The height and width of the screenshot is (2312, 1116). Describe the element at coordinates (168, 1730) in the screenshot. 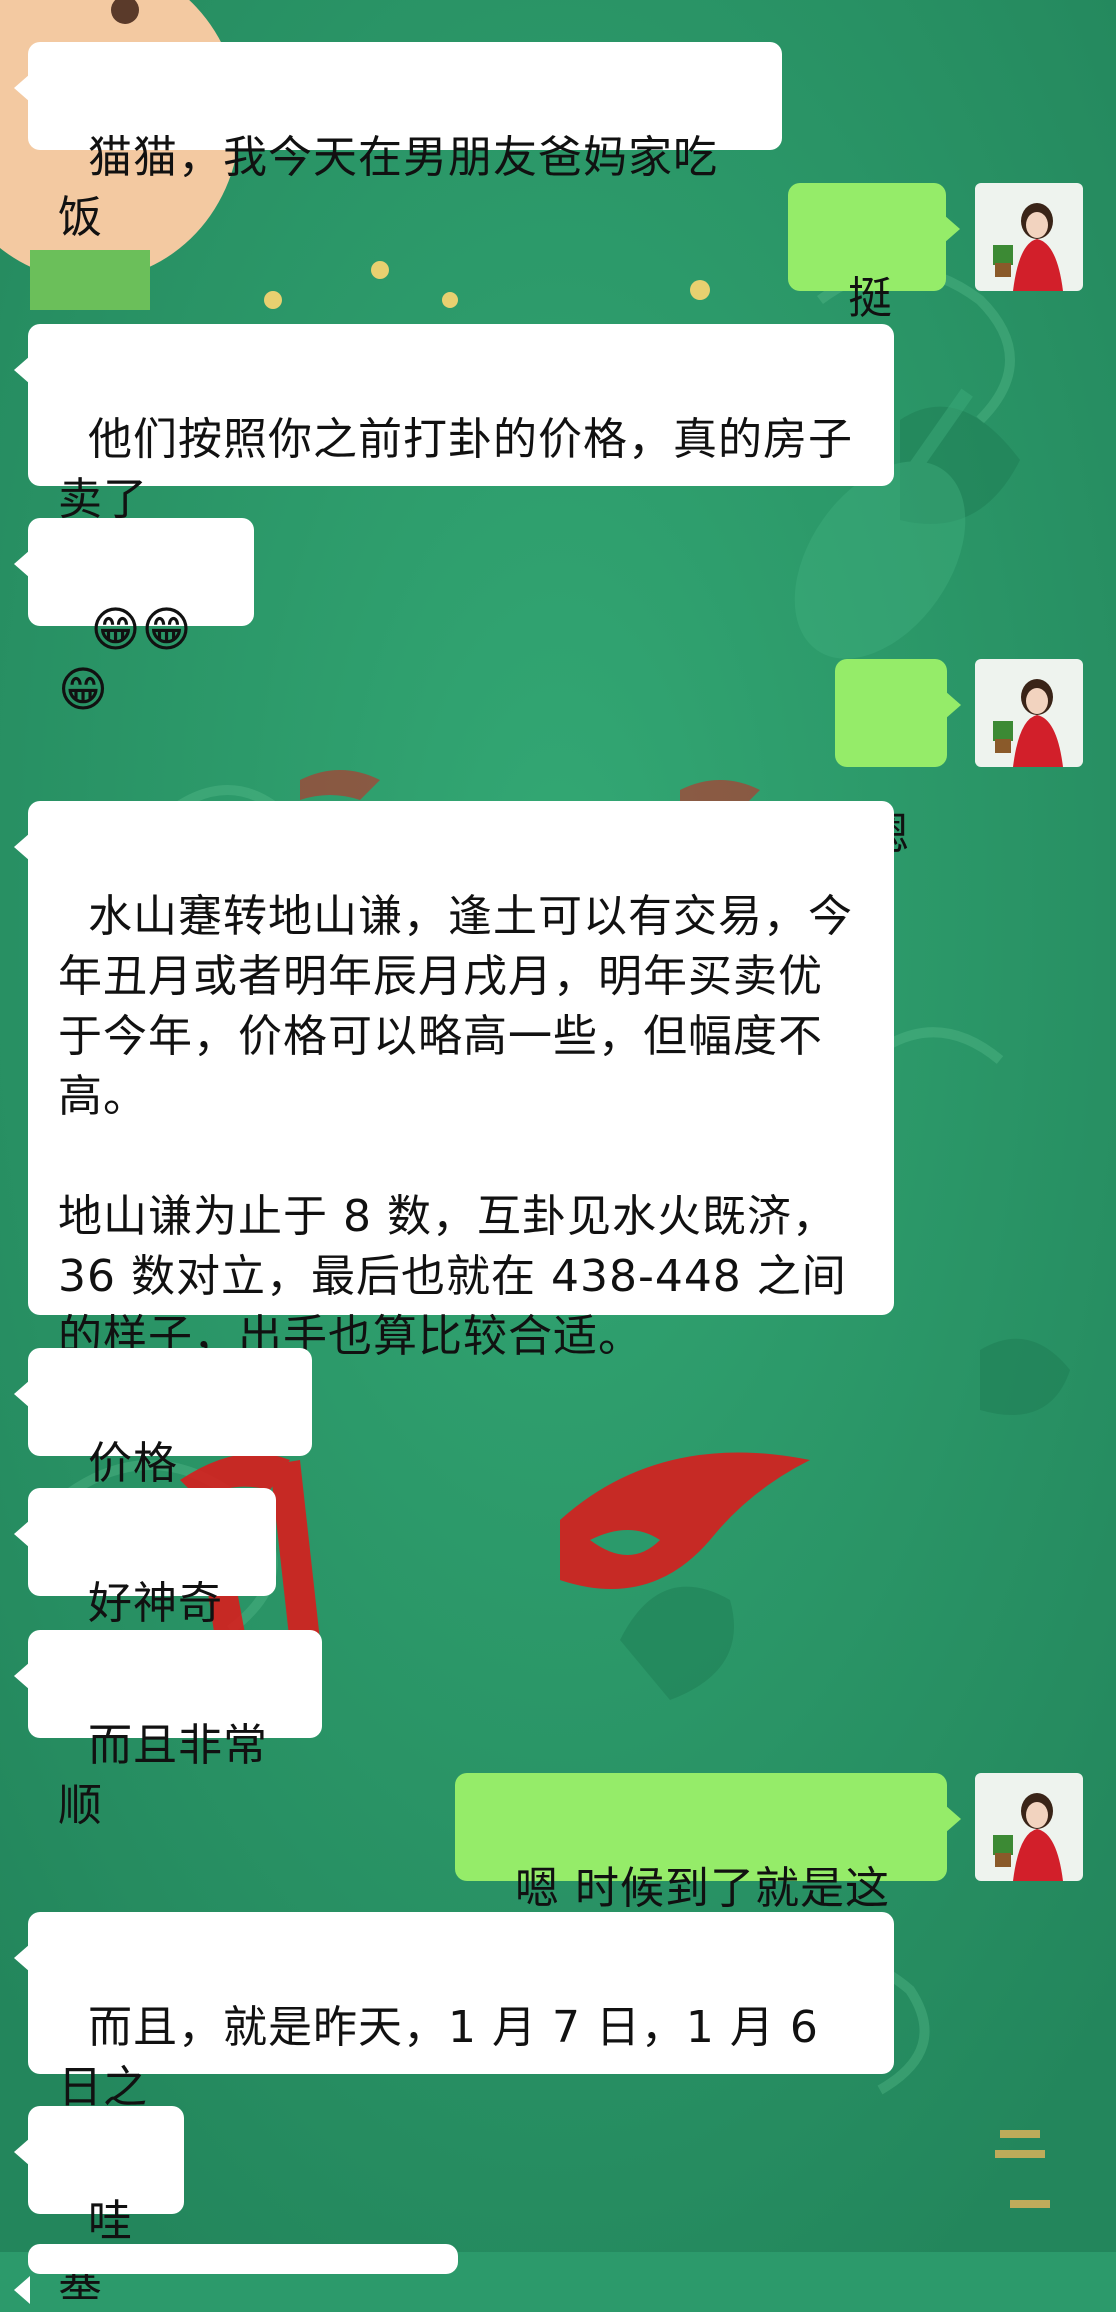

I see `message-bubble-incoming: 而且非常顺` at that location.